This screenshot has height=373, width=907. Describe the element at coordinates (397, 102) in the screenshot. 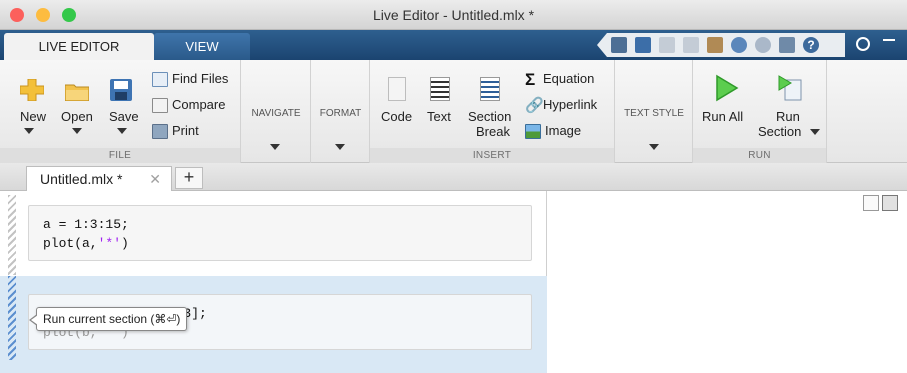

I see `code-button: Code` at that location.